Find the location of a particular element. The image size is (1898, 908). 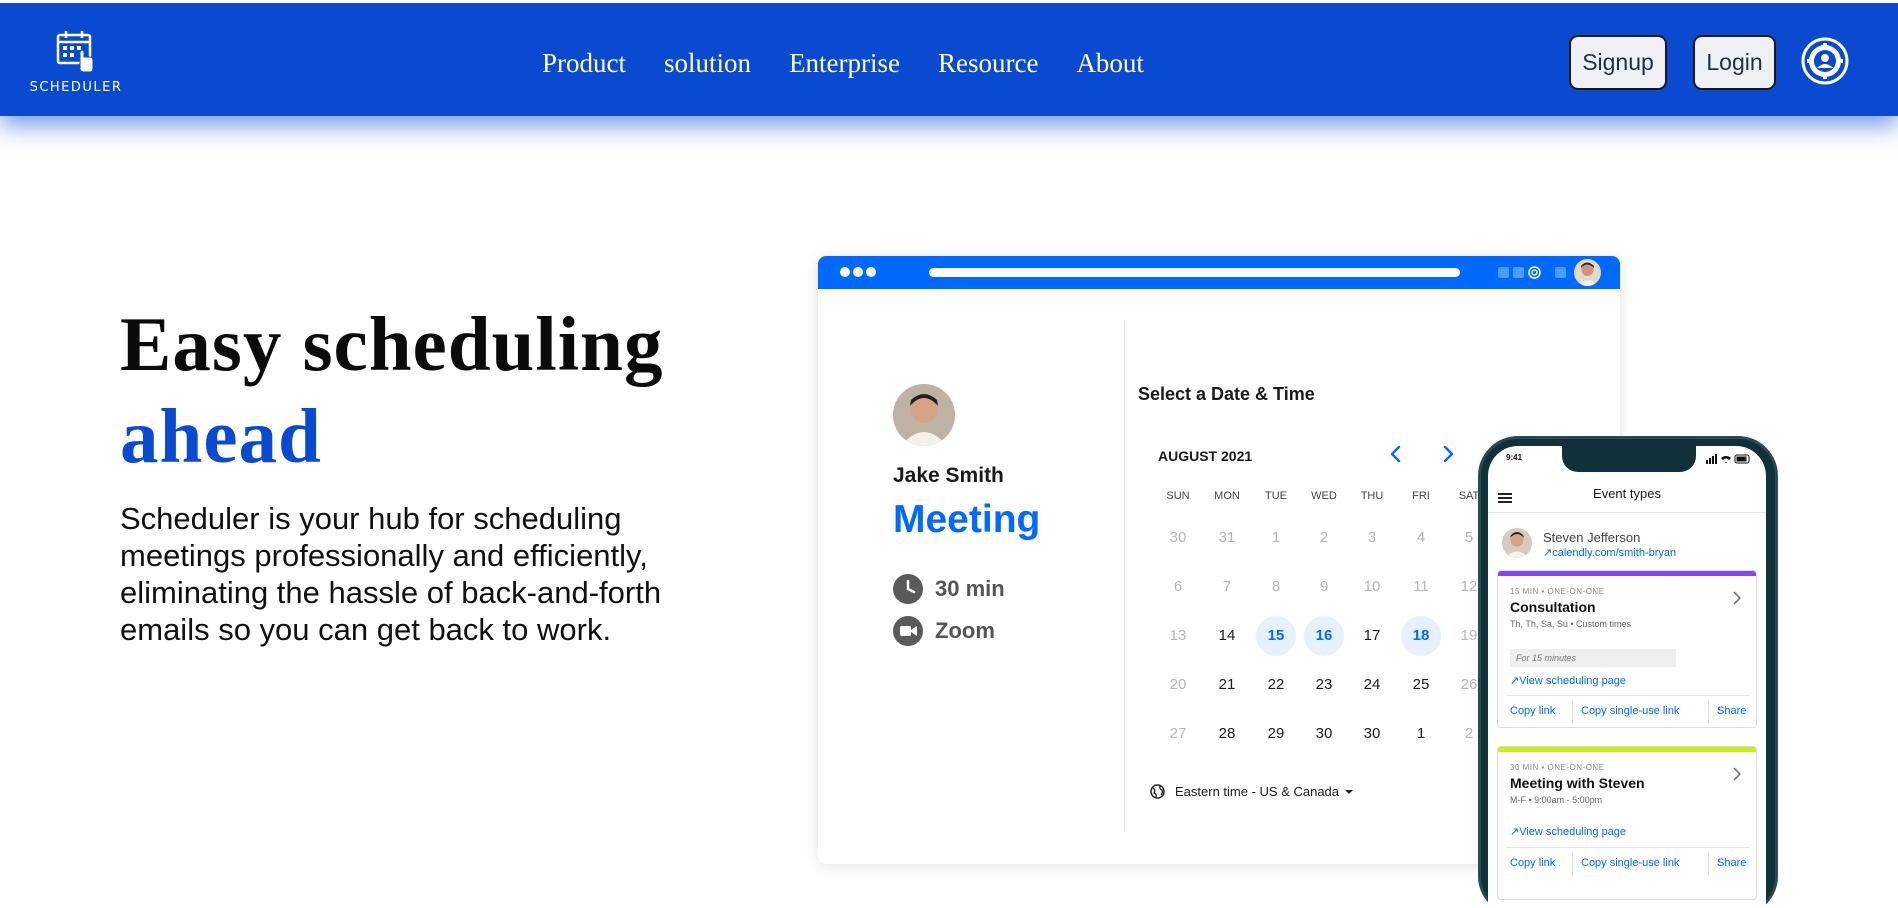

calendar-day-available: 16 is located at coordinates (1324, 636).